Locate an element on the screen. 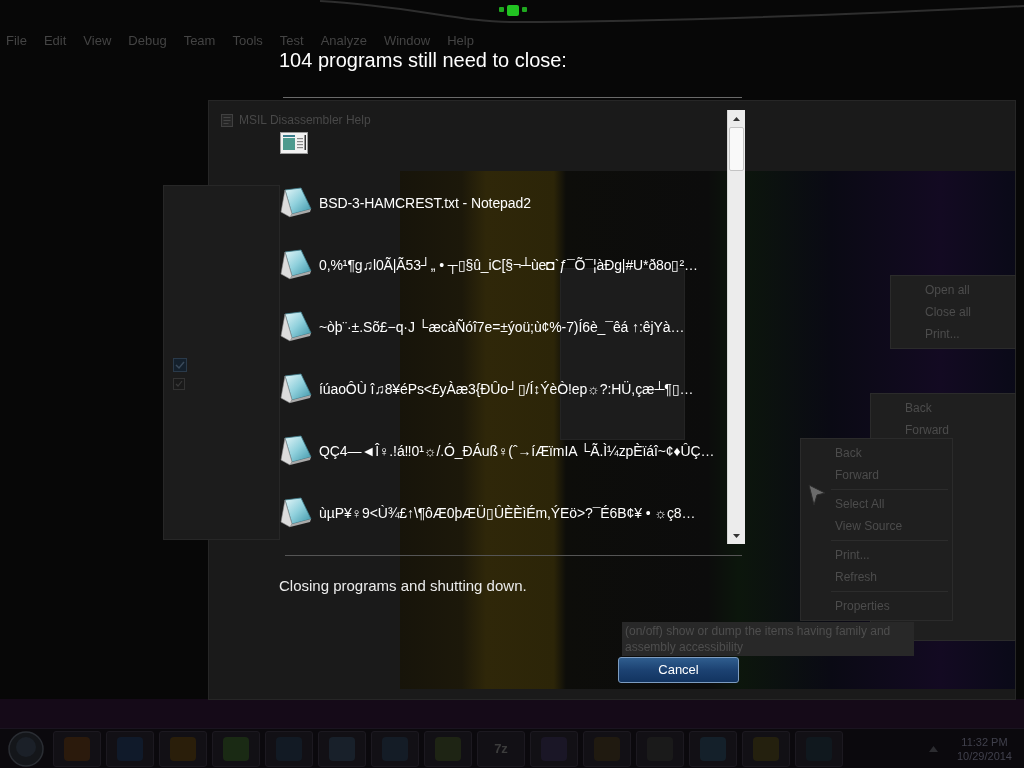  clock-date: 10/29/2014 is located at coordinates (984, 755).